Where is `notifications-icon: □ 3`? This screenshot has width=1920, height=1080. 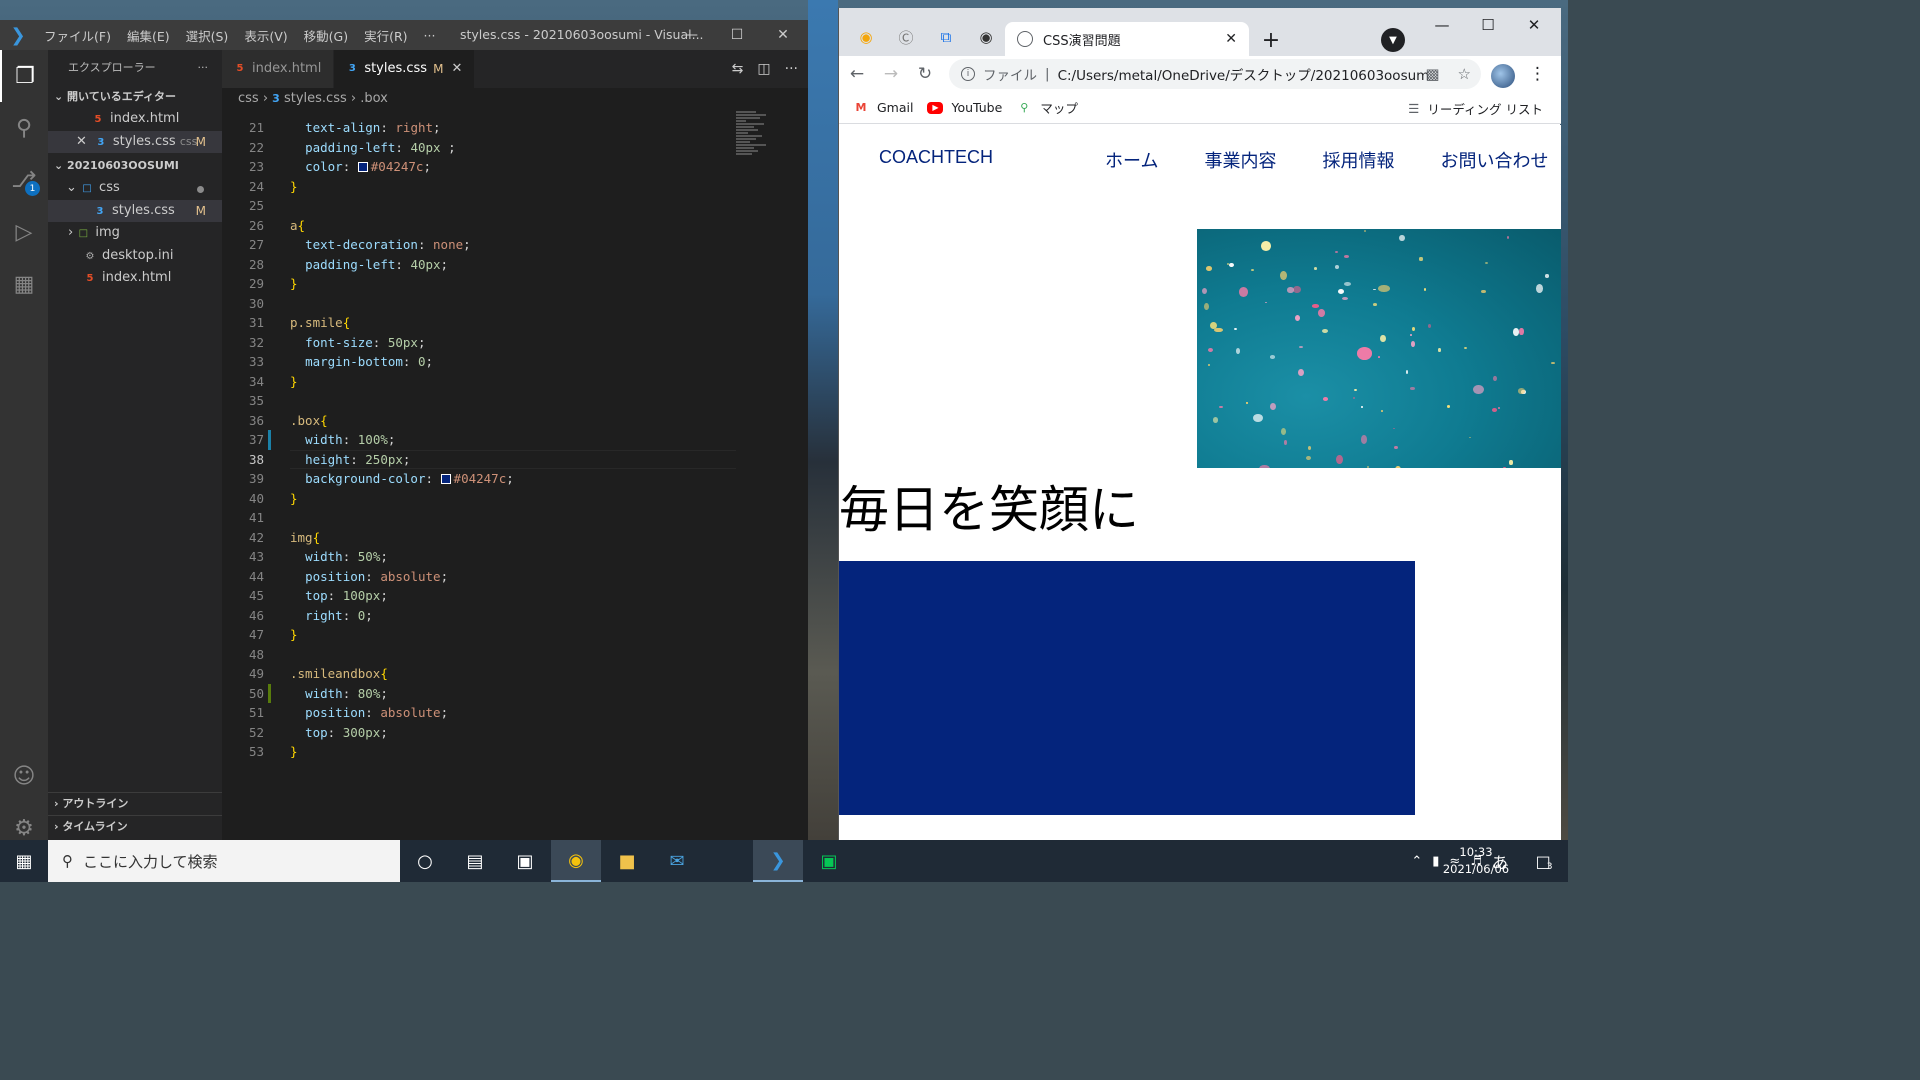
notifications-icon: □ 3 is located at coordinates (1544, 861).